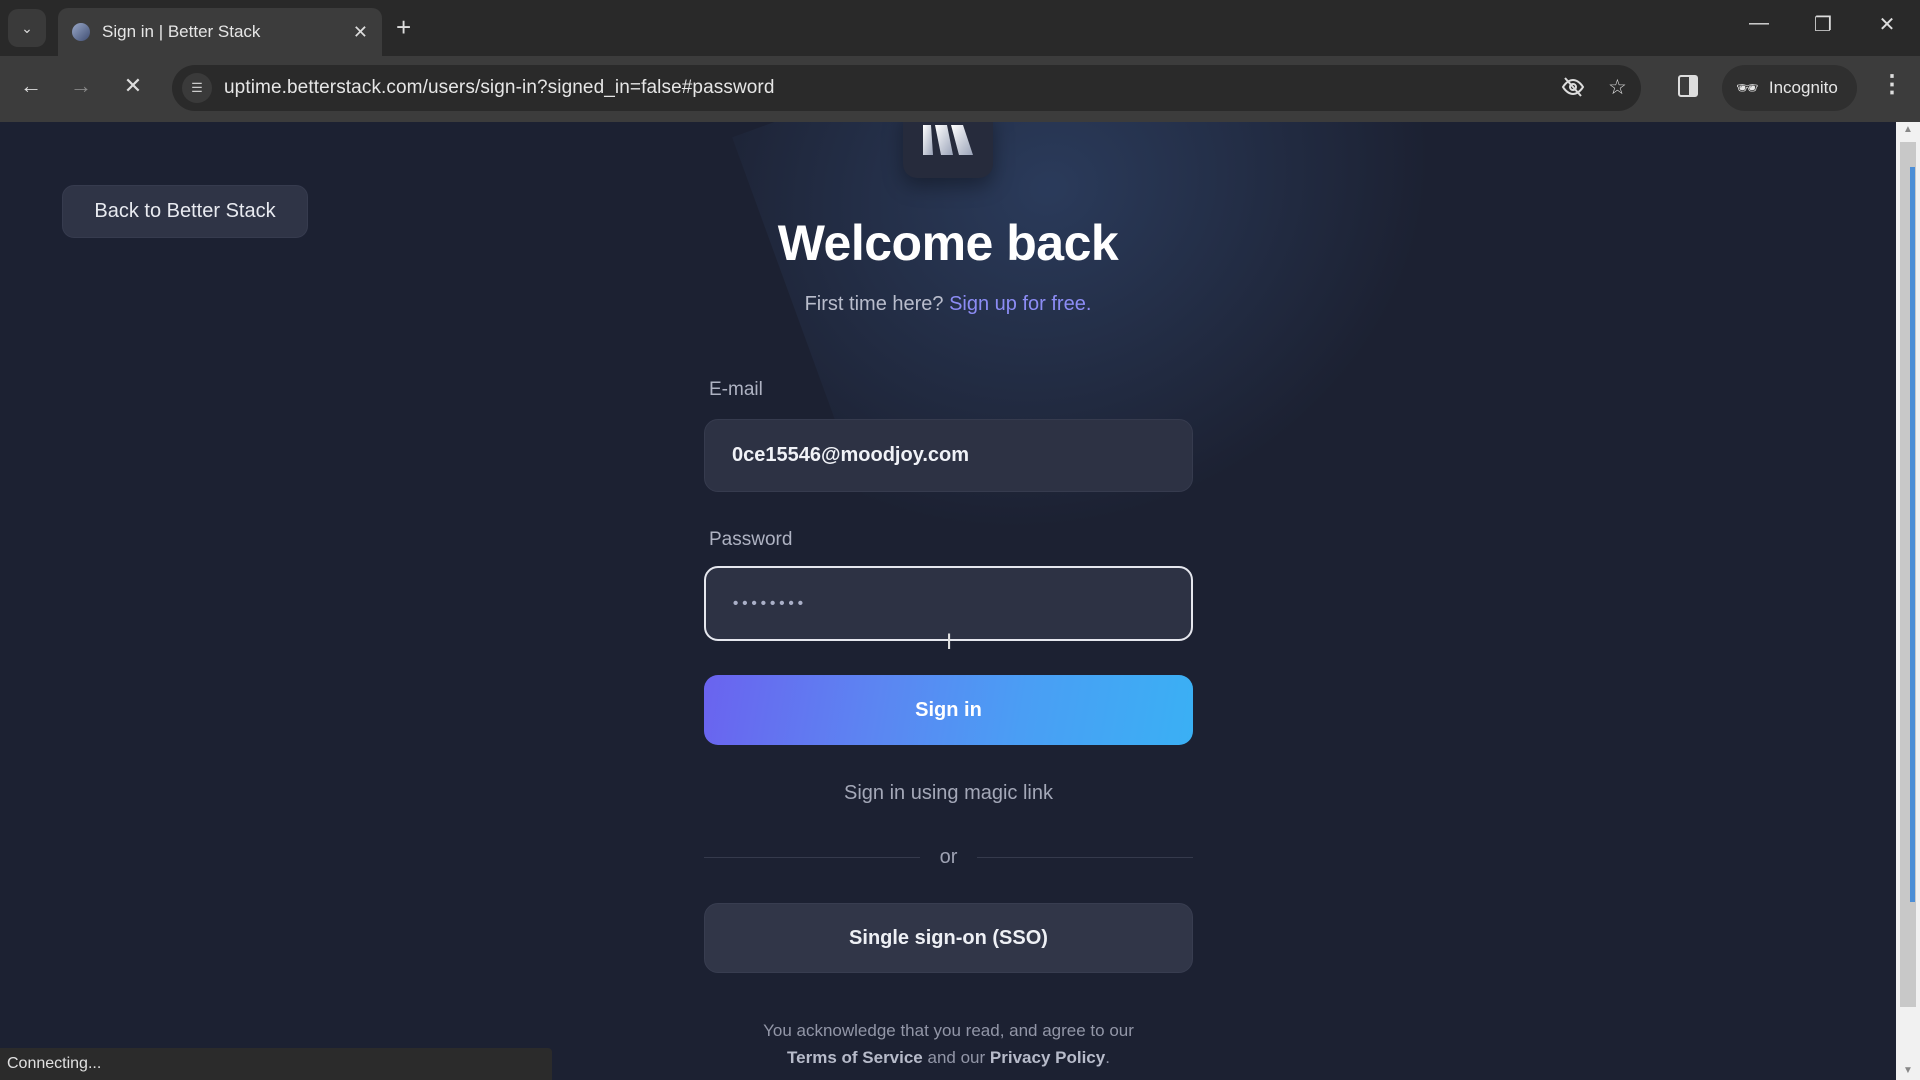 This screenshot has width=1920, height=1080. I want to click on legal-line-2: Terms of Service and our Privacy Policy., so click(948, 1057).